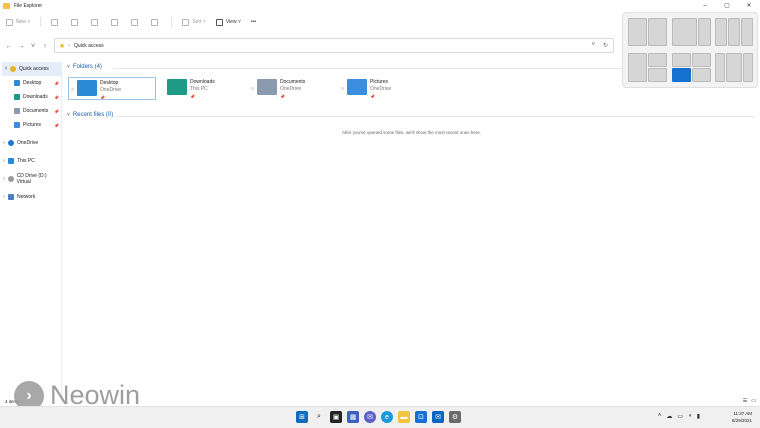  I want to click on snap-layout-halves, so click(647, 32).